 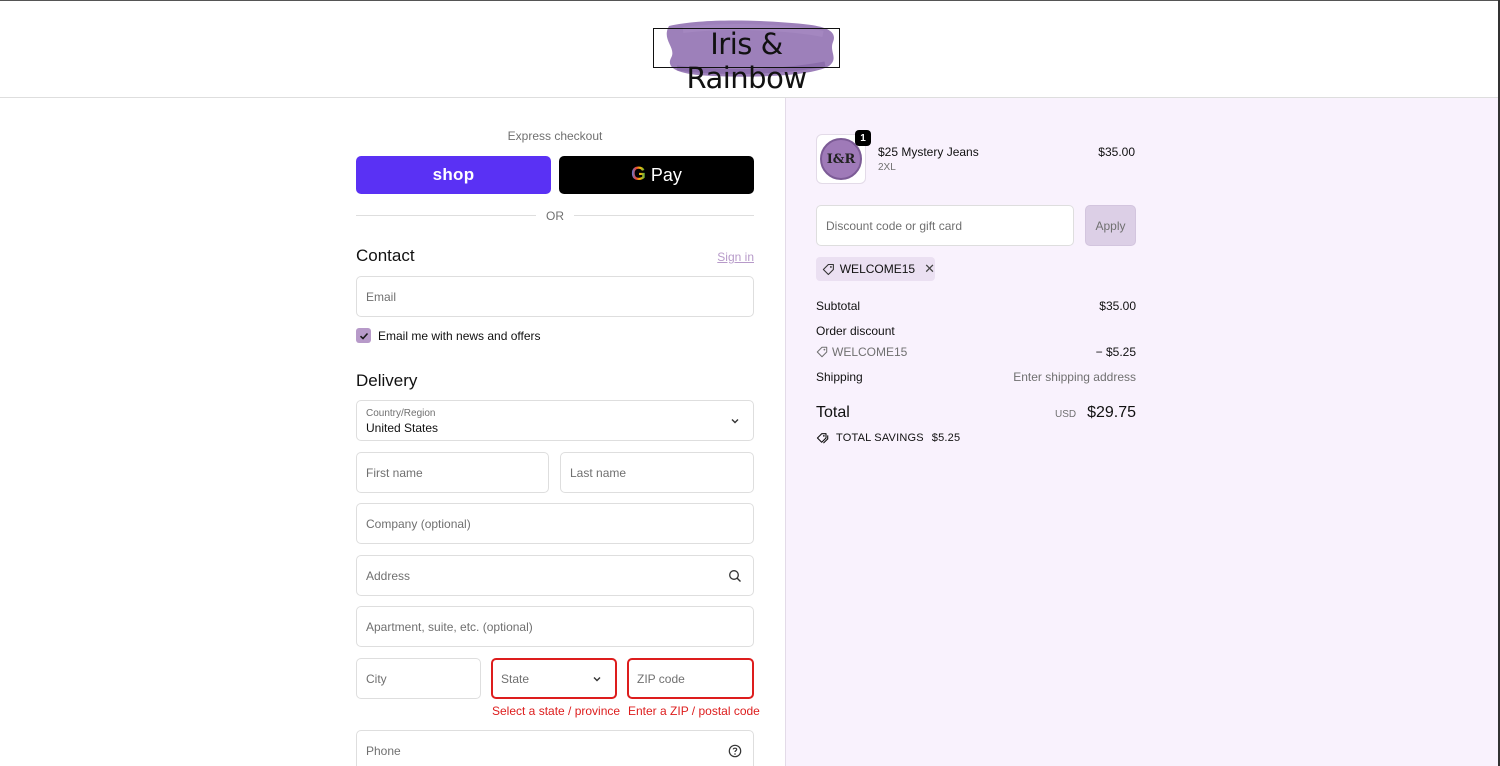 What do you see at coordinates (746, 61) in the screenshot?
I see `logo-text: Iris & Rainbow` at bounding box center [746, 61].